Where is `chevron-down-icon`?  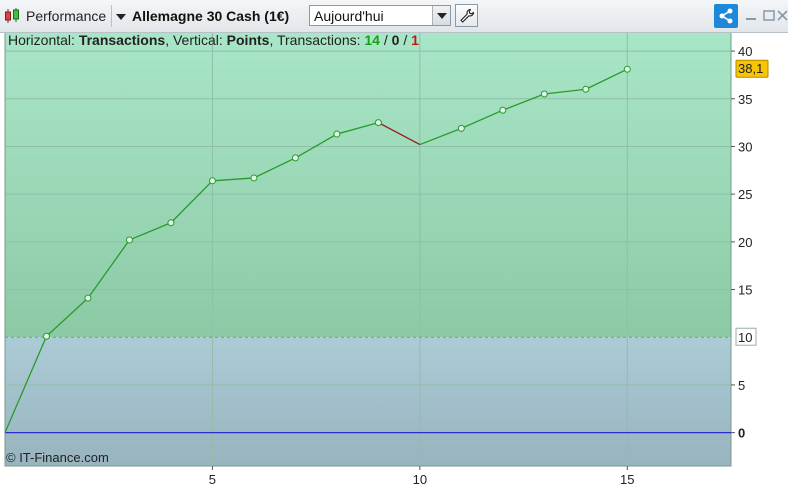
chevron-down-icon is located at coordinates (121, 17).